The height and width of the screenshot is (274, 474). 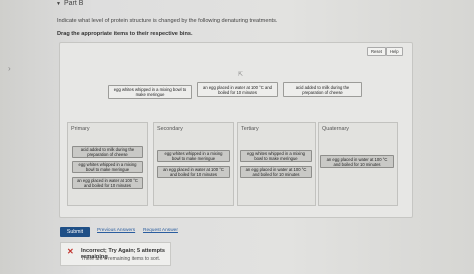 What do you see at coordinates (241, 75) in the screenshot?
I see `mouse-cursor-icon: ⇱` at bounding box center [241, 75].